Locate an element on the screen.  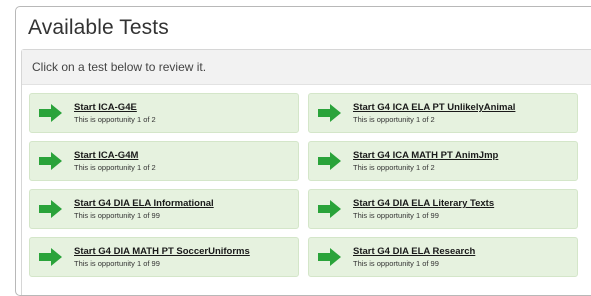
test-start-link: Start G4 DIA ELA Literary Texts is located at coordinates (423, 203).